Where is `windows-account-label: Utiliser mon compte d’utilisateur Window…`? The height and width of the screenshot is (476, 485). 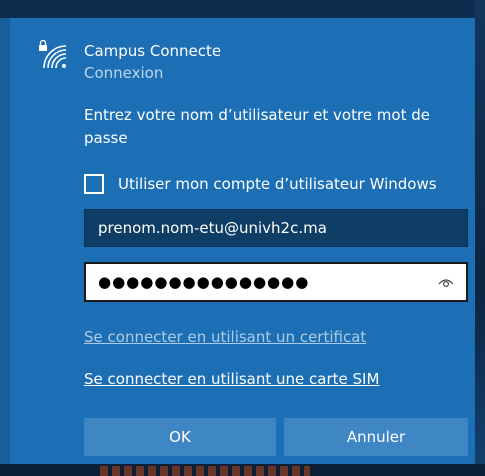
windows-account-label: Utiliser mon compte d’utilisateur Window… is located at coordinates (277, 184).